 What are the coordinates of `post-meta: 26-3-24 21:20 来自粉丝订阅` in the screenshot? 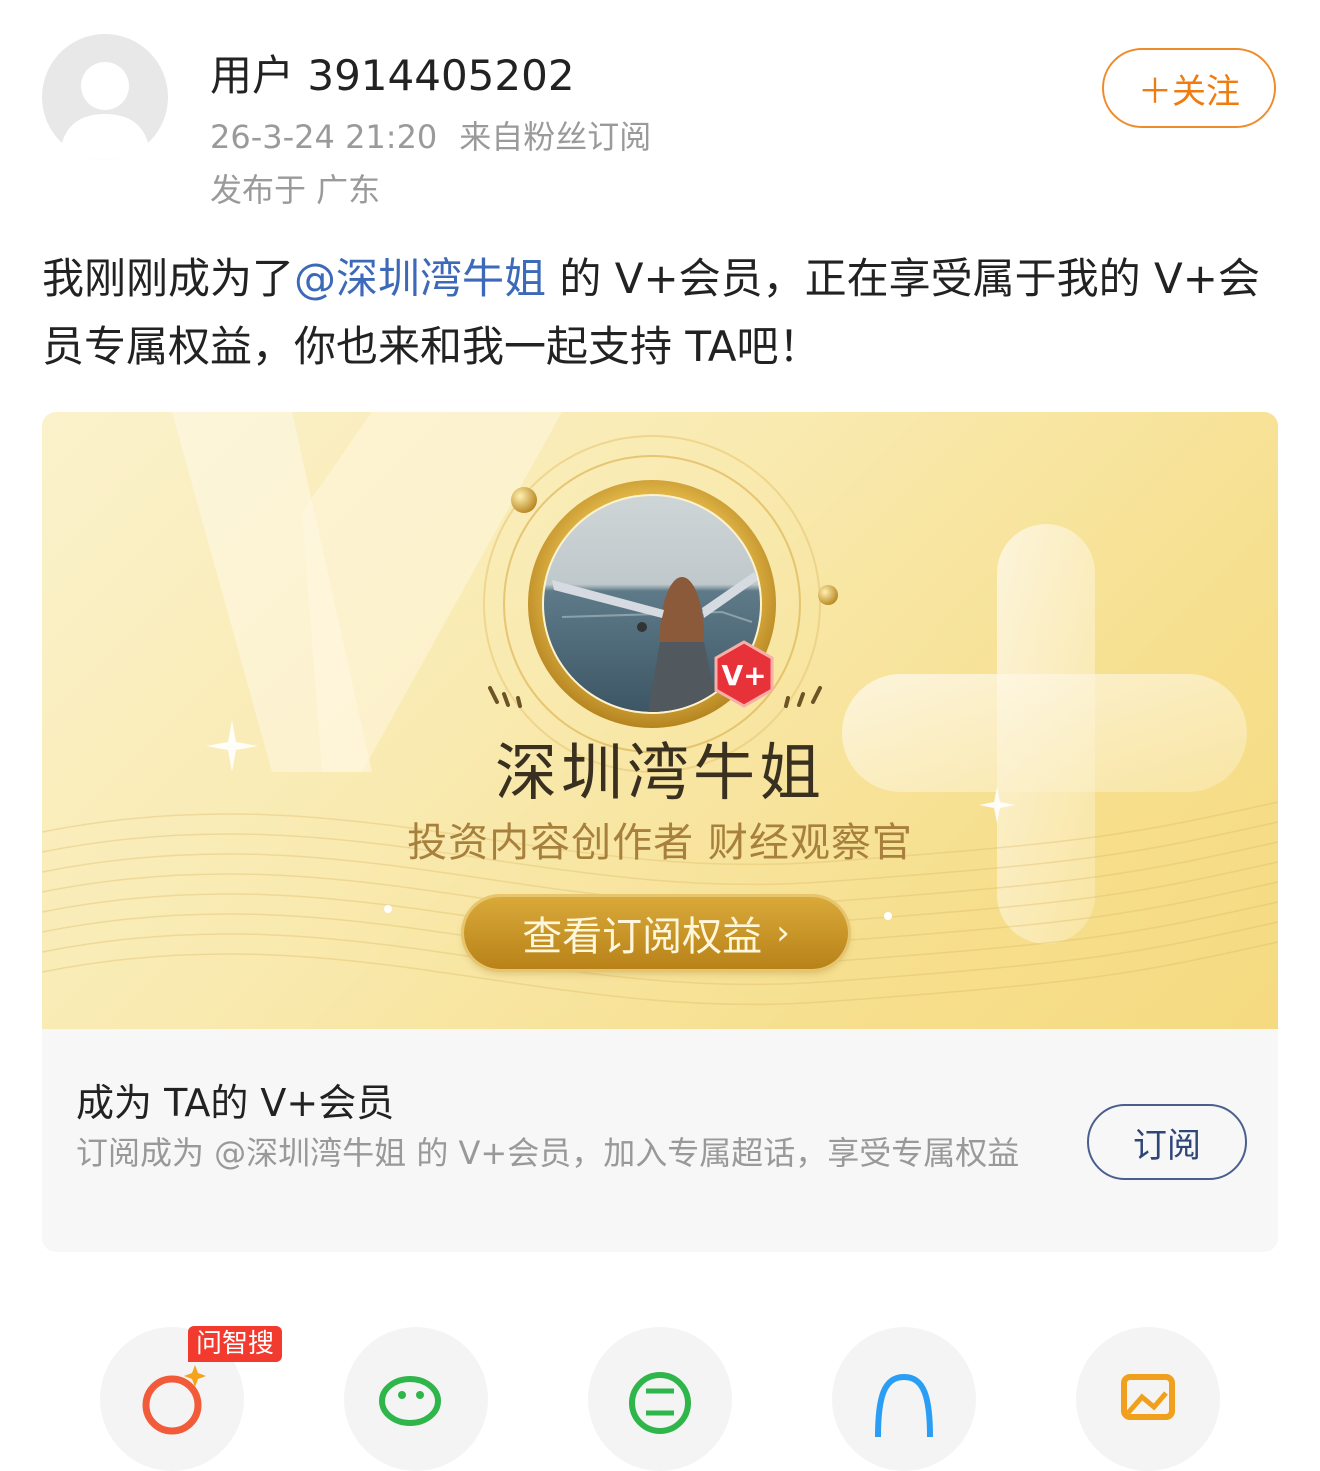 It's located at (430, 135).